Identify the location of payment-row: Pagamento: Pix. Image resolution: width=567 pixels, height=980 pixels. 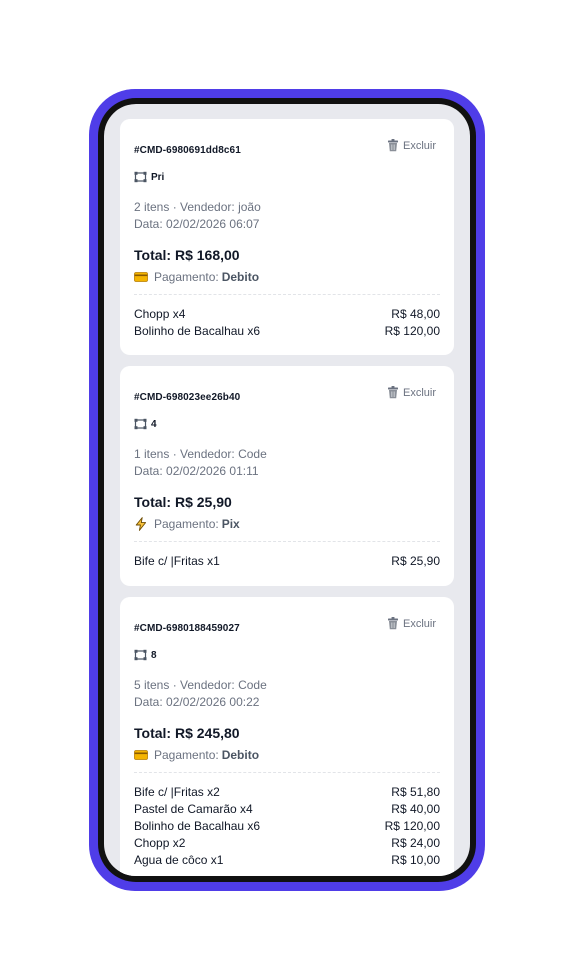
(287, 524).